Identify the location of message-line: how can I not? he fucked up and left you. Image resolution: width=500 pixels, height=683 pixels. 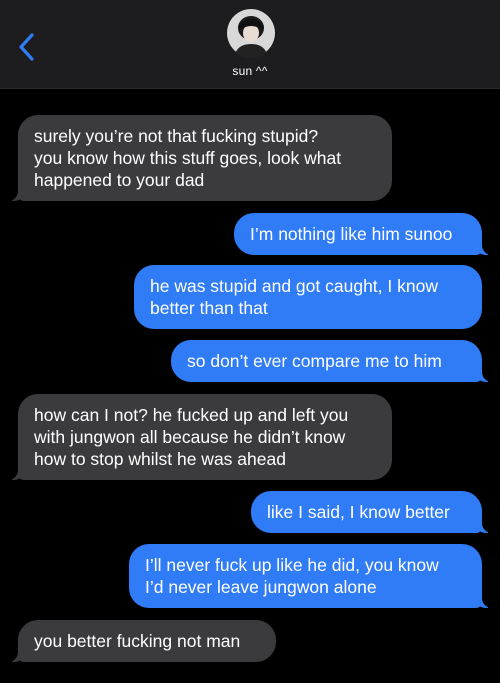
(191, 415).